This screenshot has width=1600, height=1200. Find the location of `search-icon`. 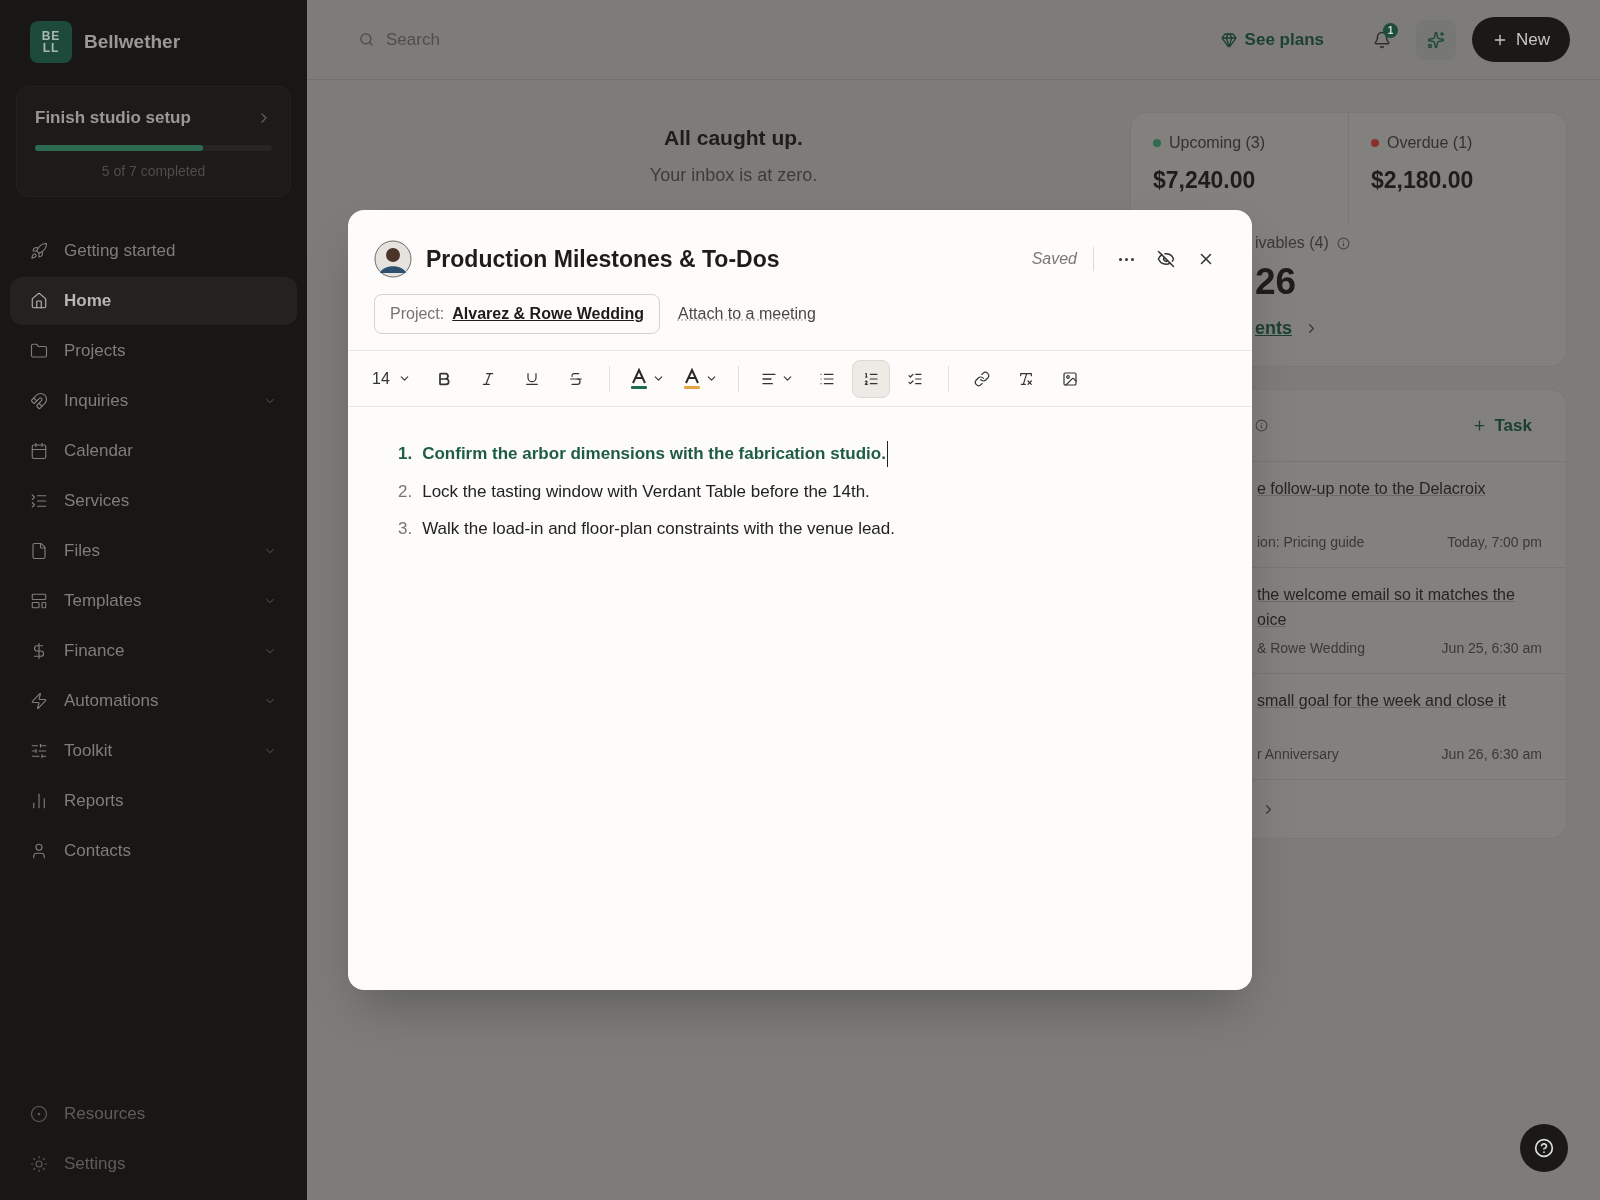

search-icon is located at coordinates (366, 39).